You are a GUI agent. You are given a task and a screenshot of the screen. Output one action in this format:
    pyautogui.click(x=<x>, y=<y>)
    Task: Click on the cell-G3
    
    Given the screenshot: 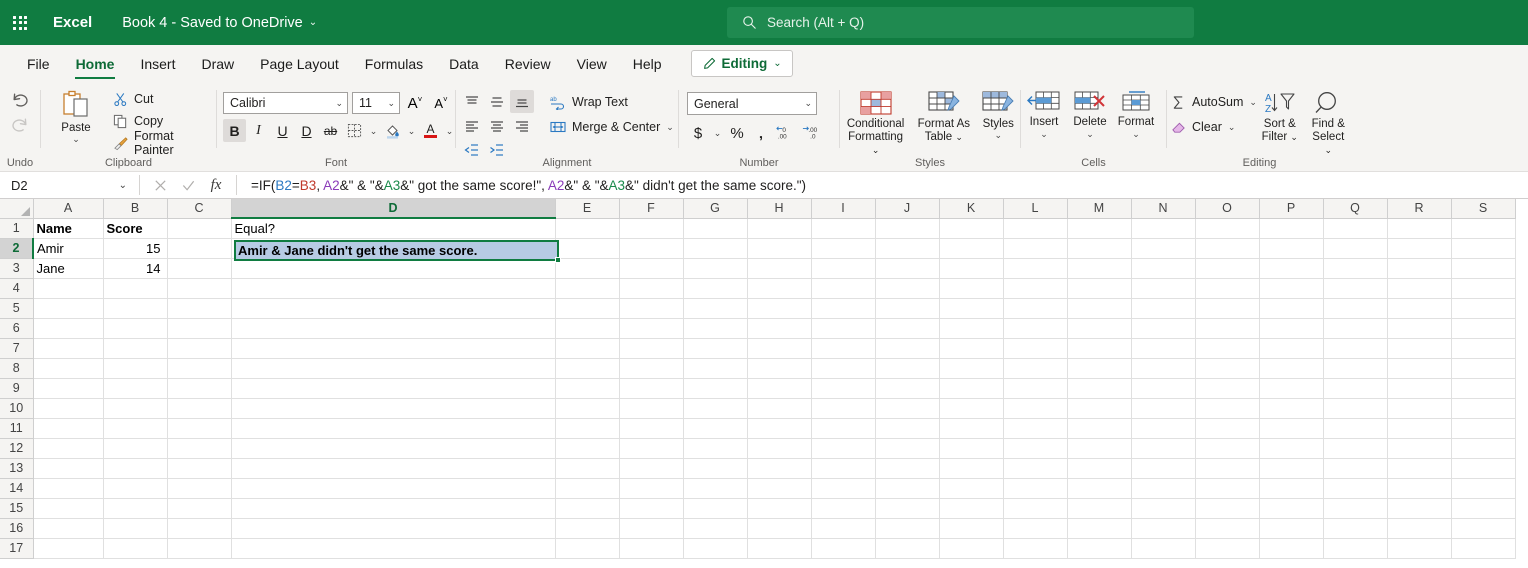 What is the action you would take?
    pyautogui.click(x=715, y=268)
    